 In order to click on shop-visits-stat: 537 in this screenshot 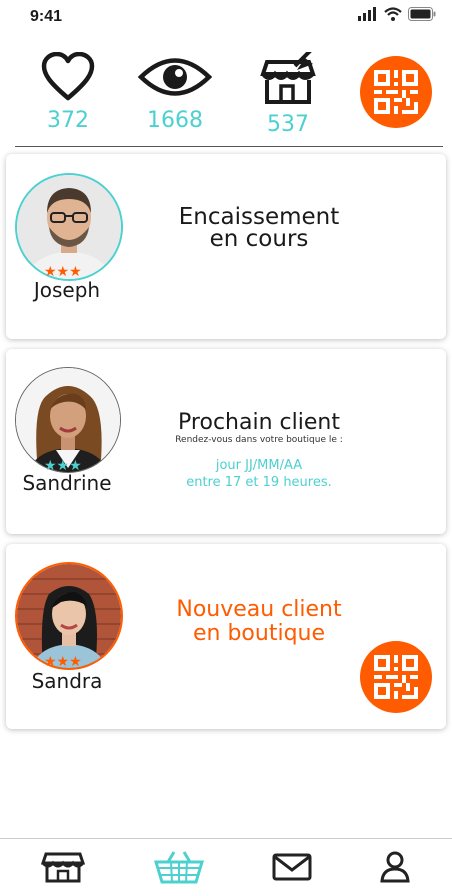, I will do `click(288, 92)`.